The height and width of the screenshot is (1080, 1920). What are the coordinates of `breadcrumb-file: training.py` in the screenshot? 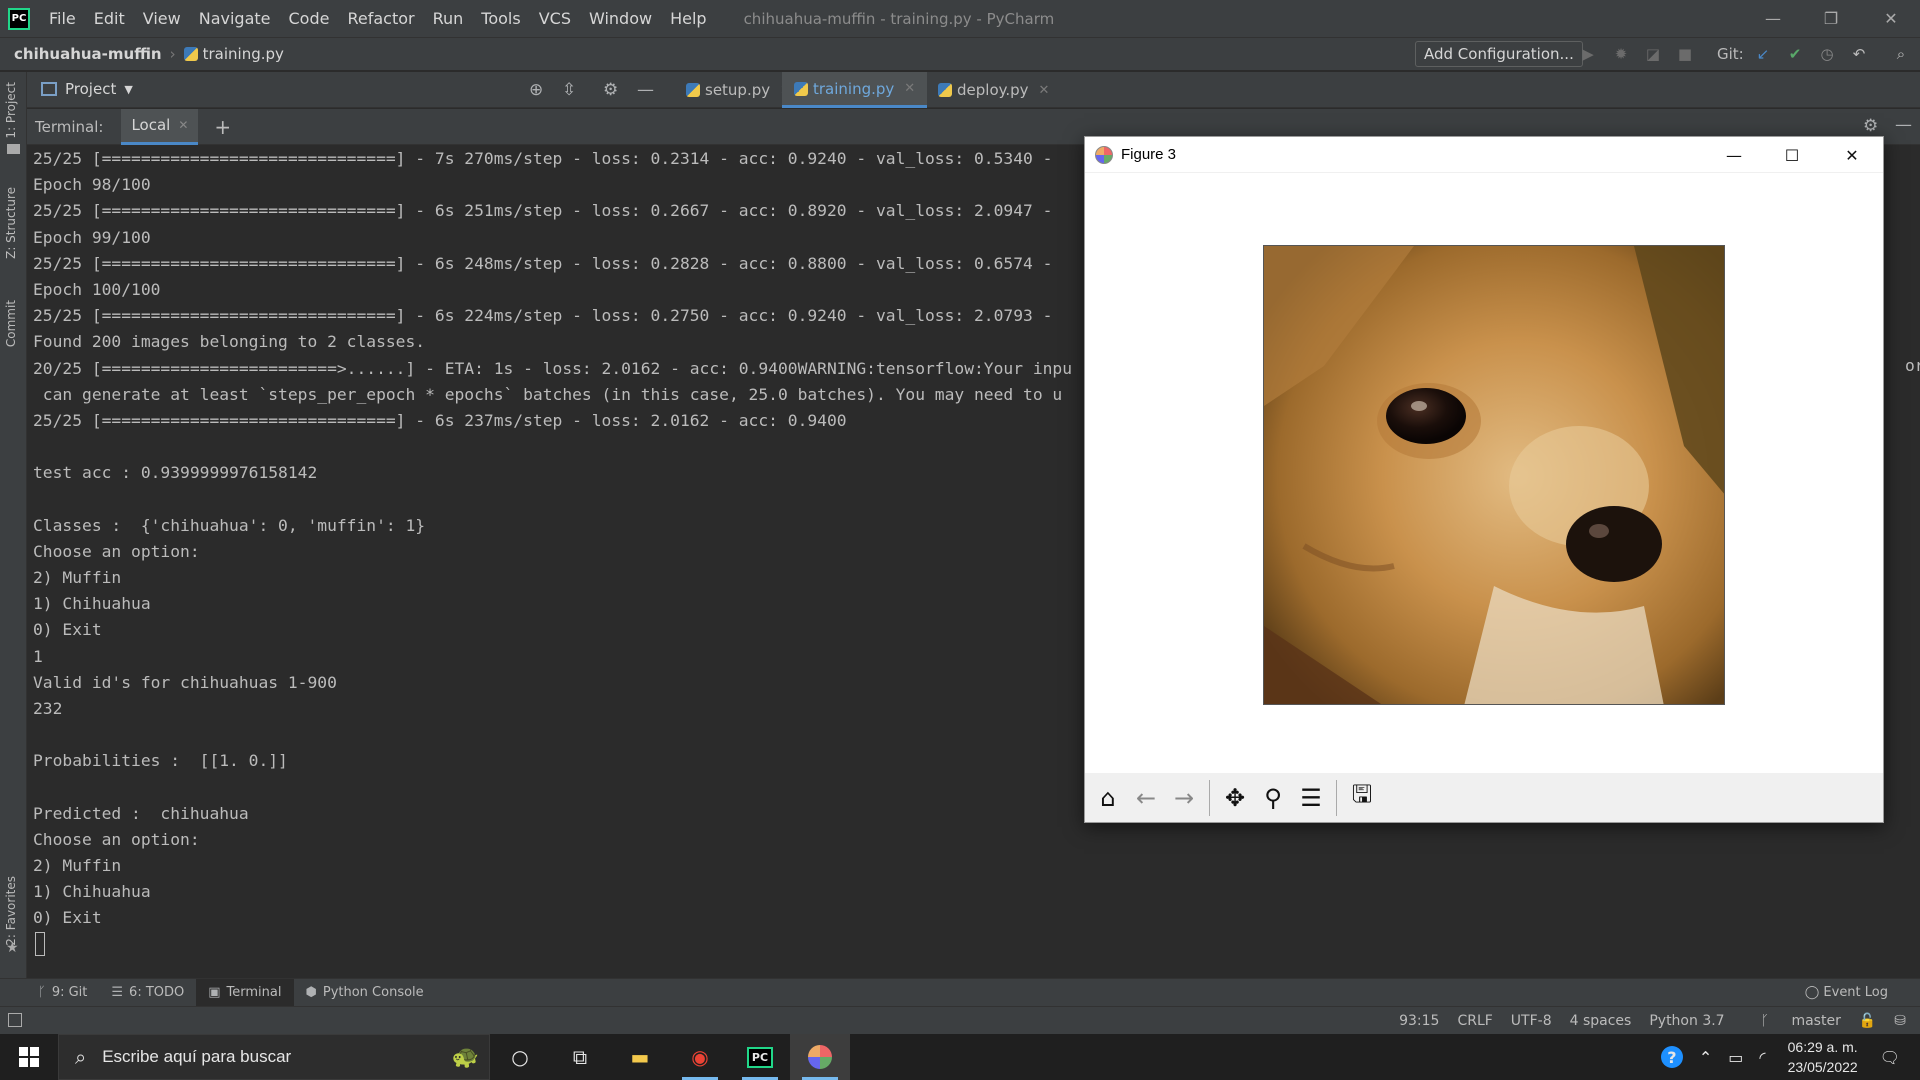 It's located at (233, 54).